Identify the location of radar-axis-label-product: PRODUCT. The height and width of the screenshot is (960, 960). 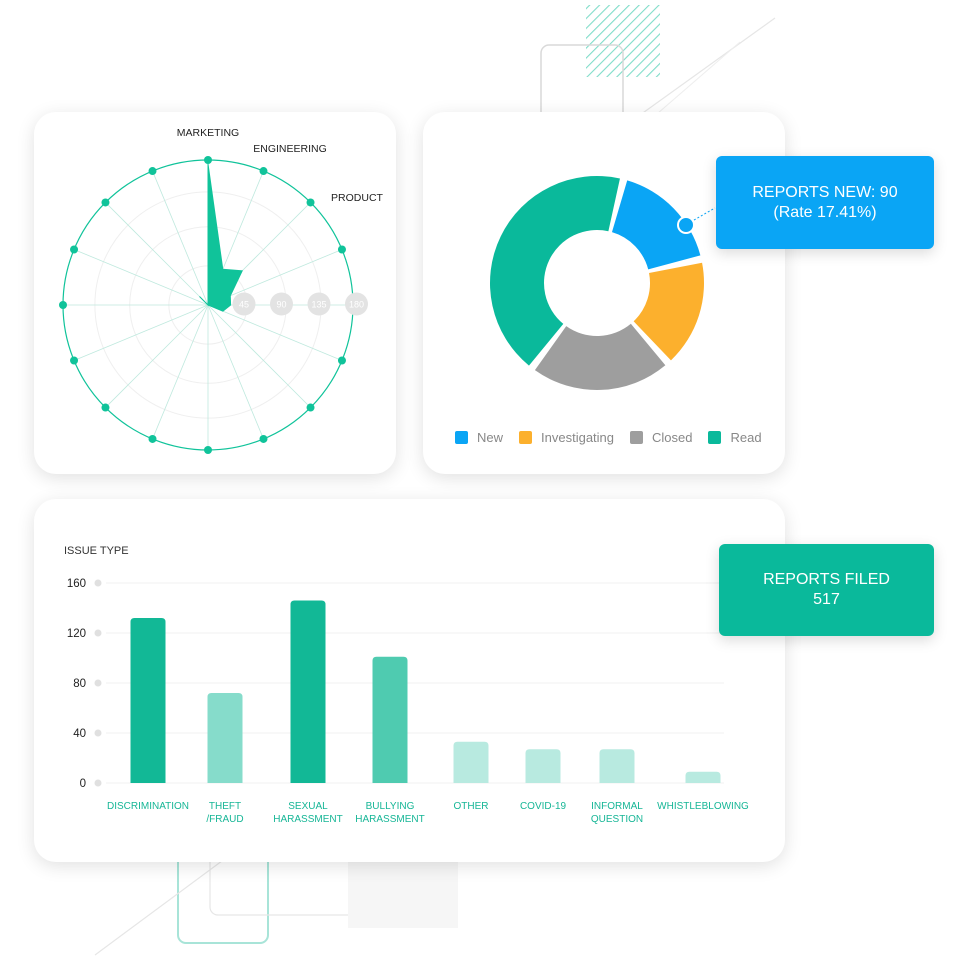
(357, 198).